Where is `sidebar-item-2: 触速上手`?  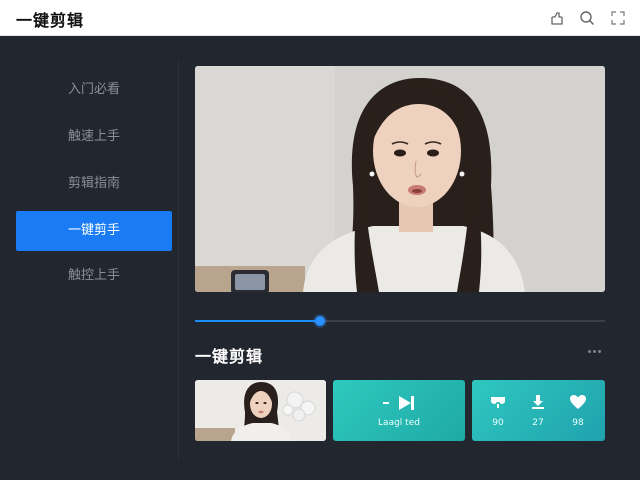
sidebar-item-2: 触速上手 is located at coordinates (94, 137).